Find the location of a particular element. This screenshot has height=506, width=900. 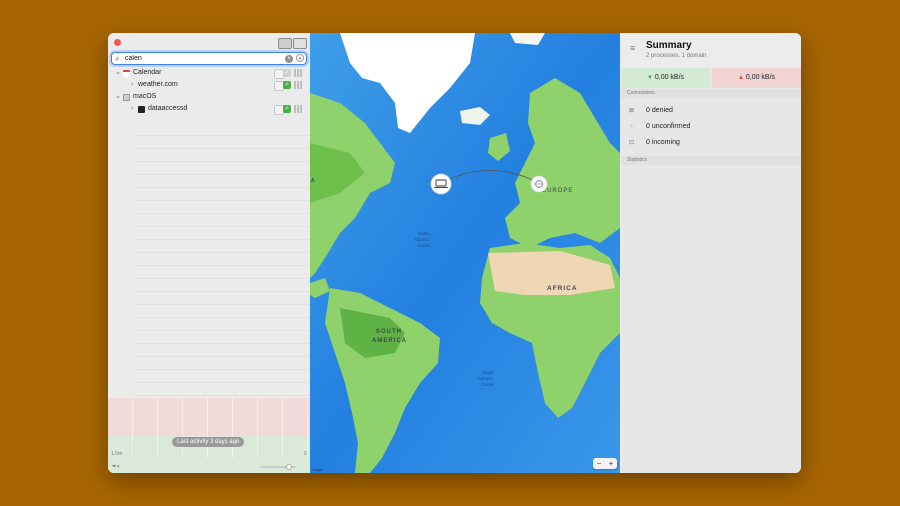

list-item-weather: › weather.com ✓ is located at coordinates (209, 85).